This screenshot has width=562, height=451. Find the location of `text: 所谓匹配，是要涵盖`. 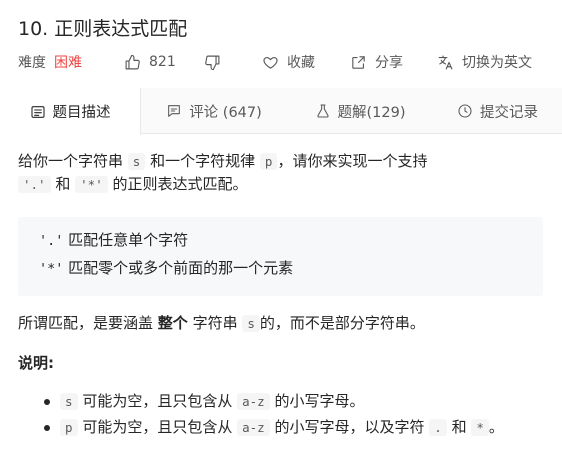

text: 所谓匹配，是要涵盖 is located at coordinates (86, 323).